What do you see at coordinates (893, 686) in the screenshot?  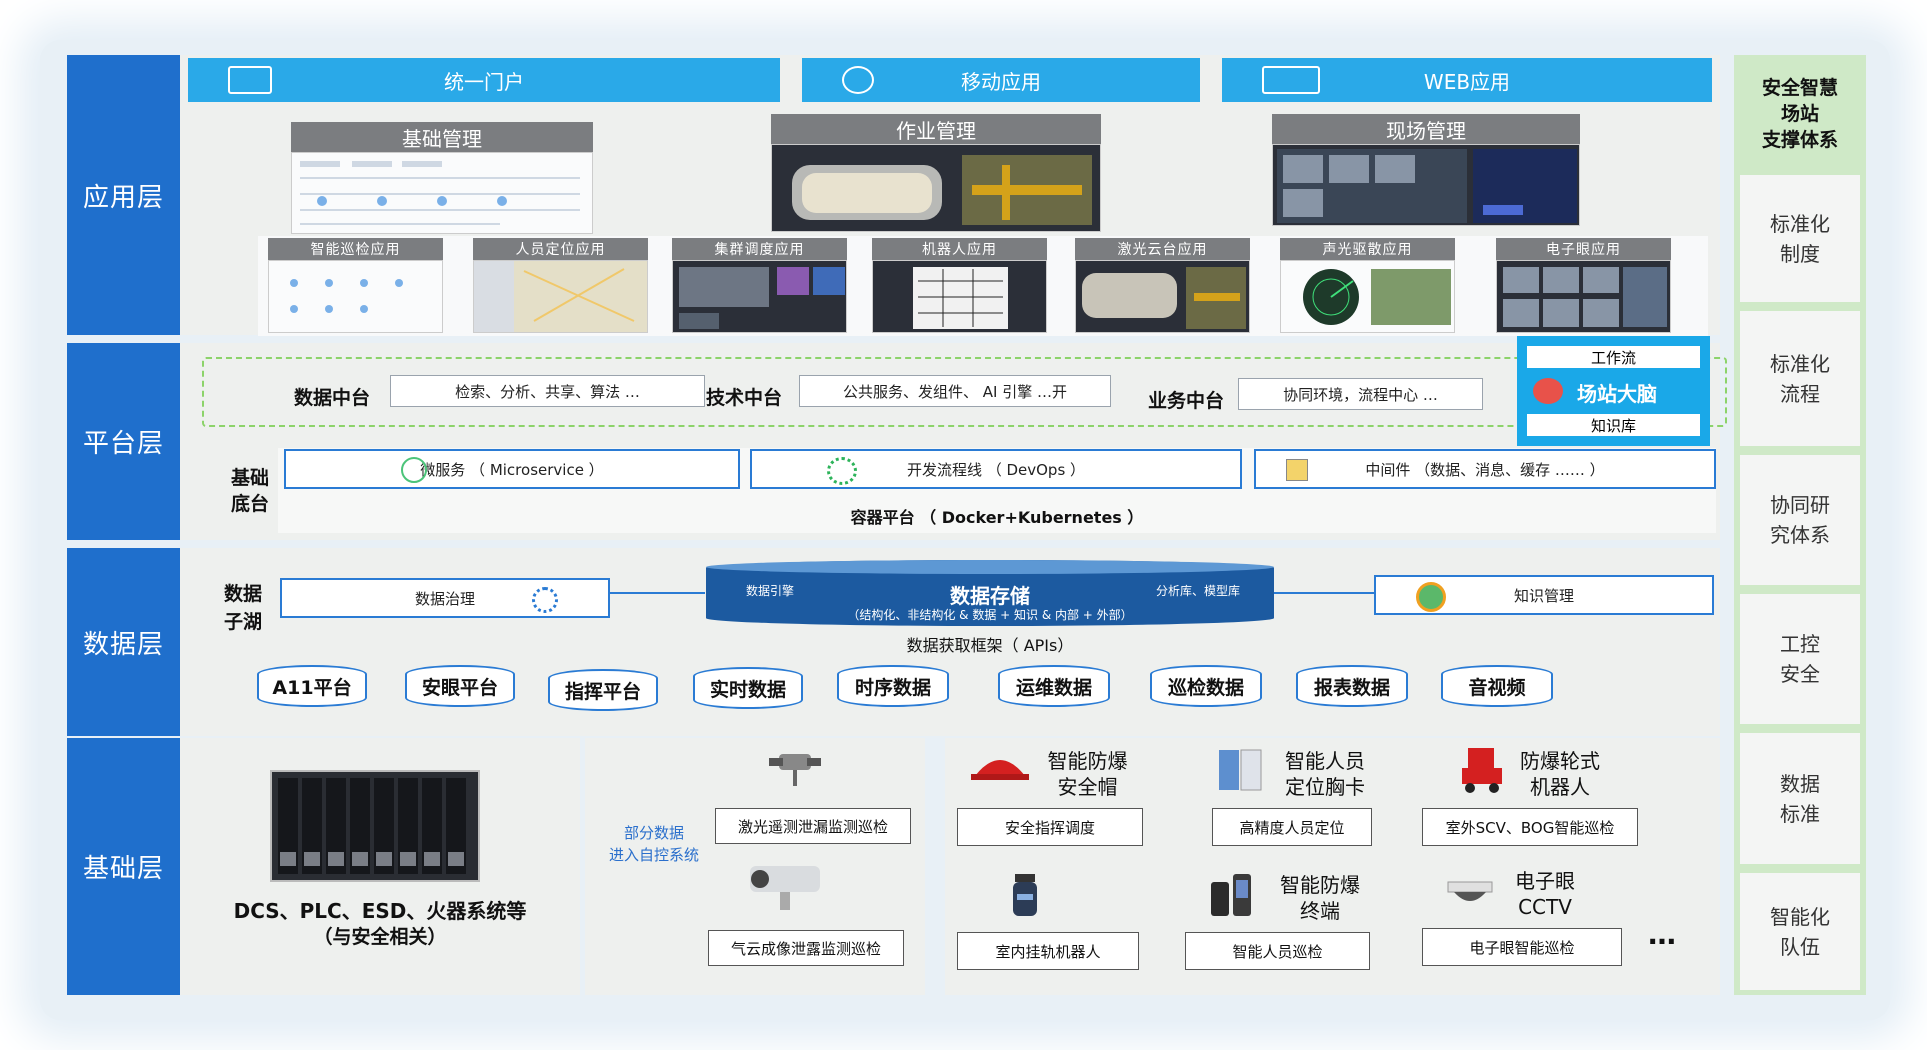 I see `source-timeseries: 时序数据` at bounding box center [893, 686].